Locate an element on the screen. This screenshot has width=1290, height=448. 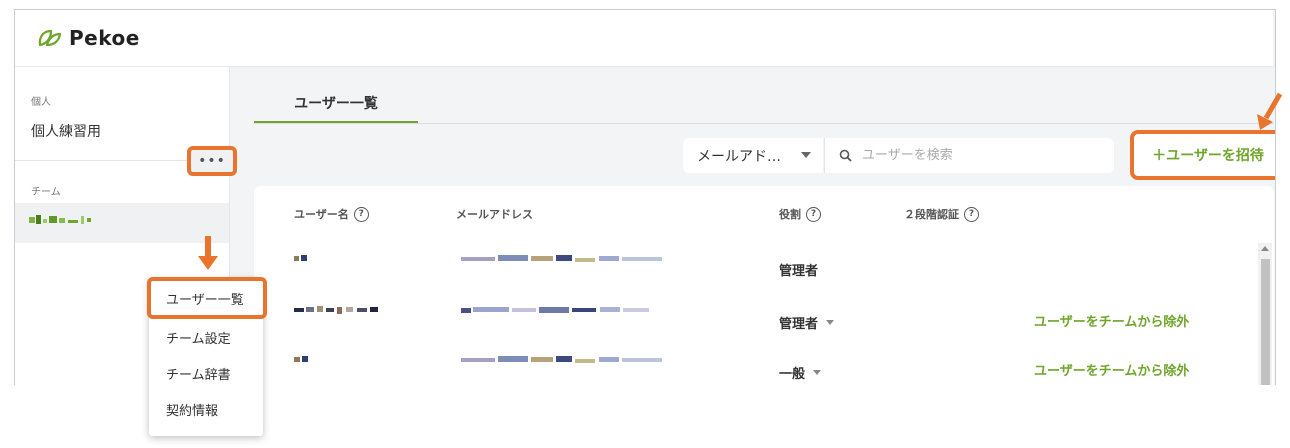
team-section-label: チーム is located at coordinates (46, 192).